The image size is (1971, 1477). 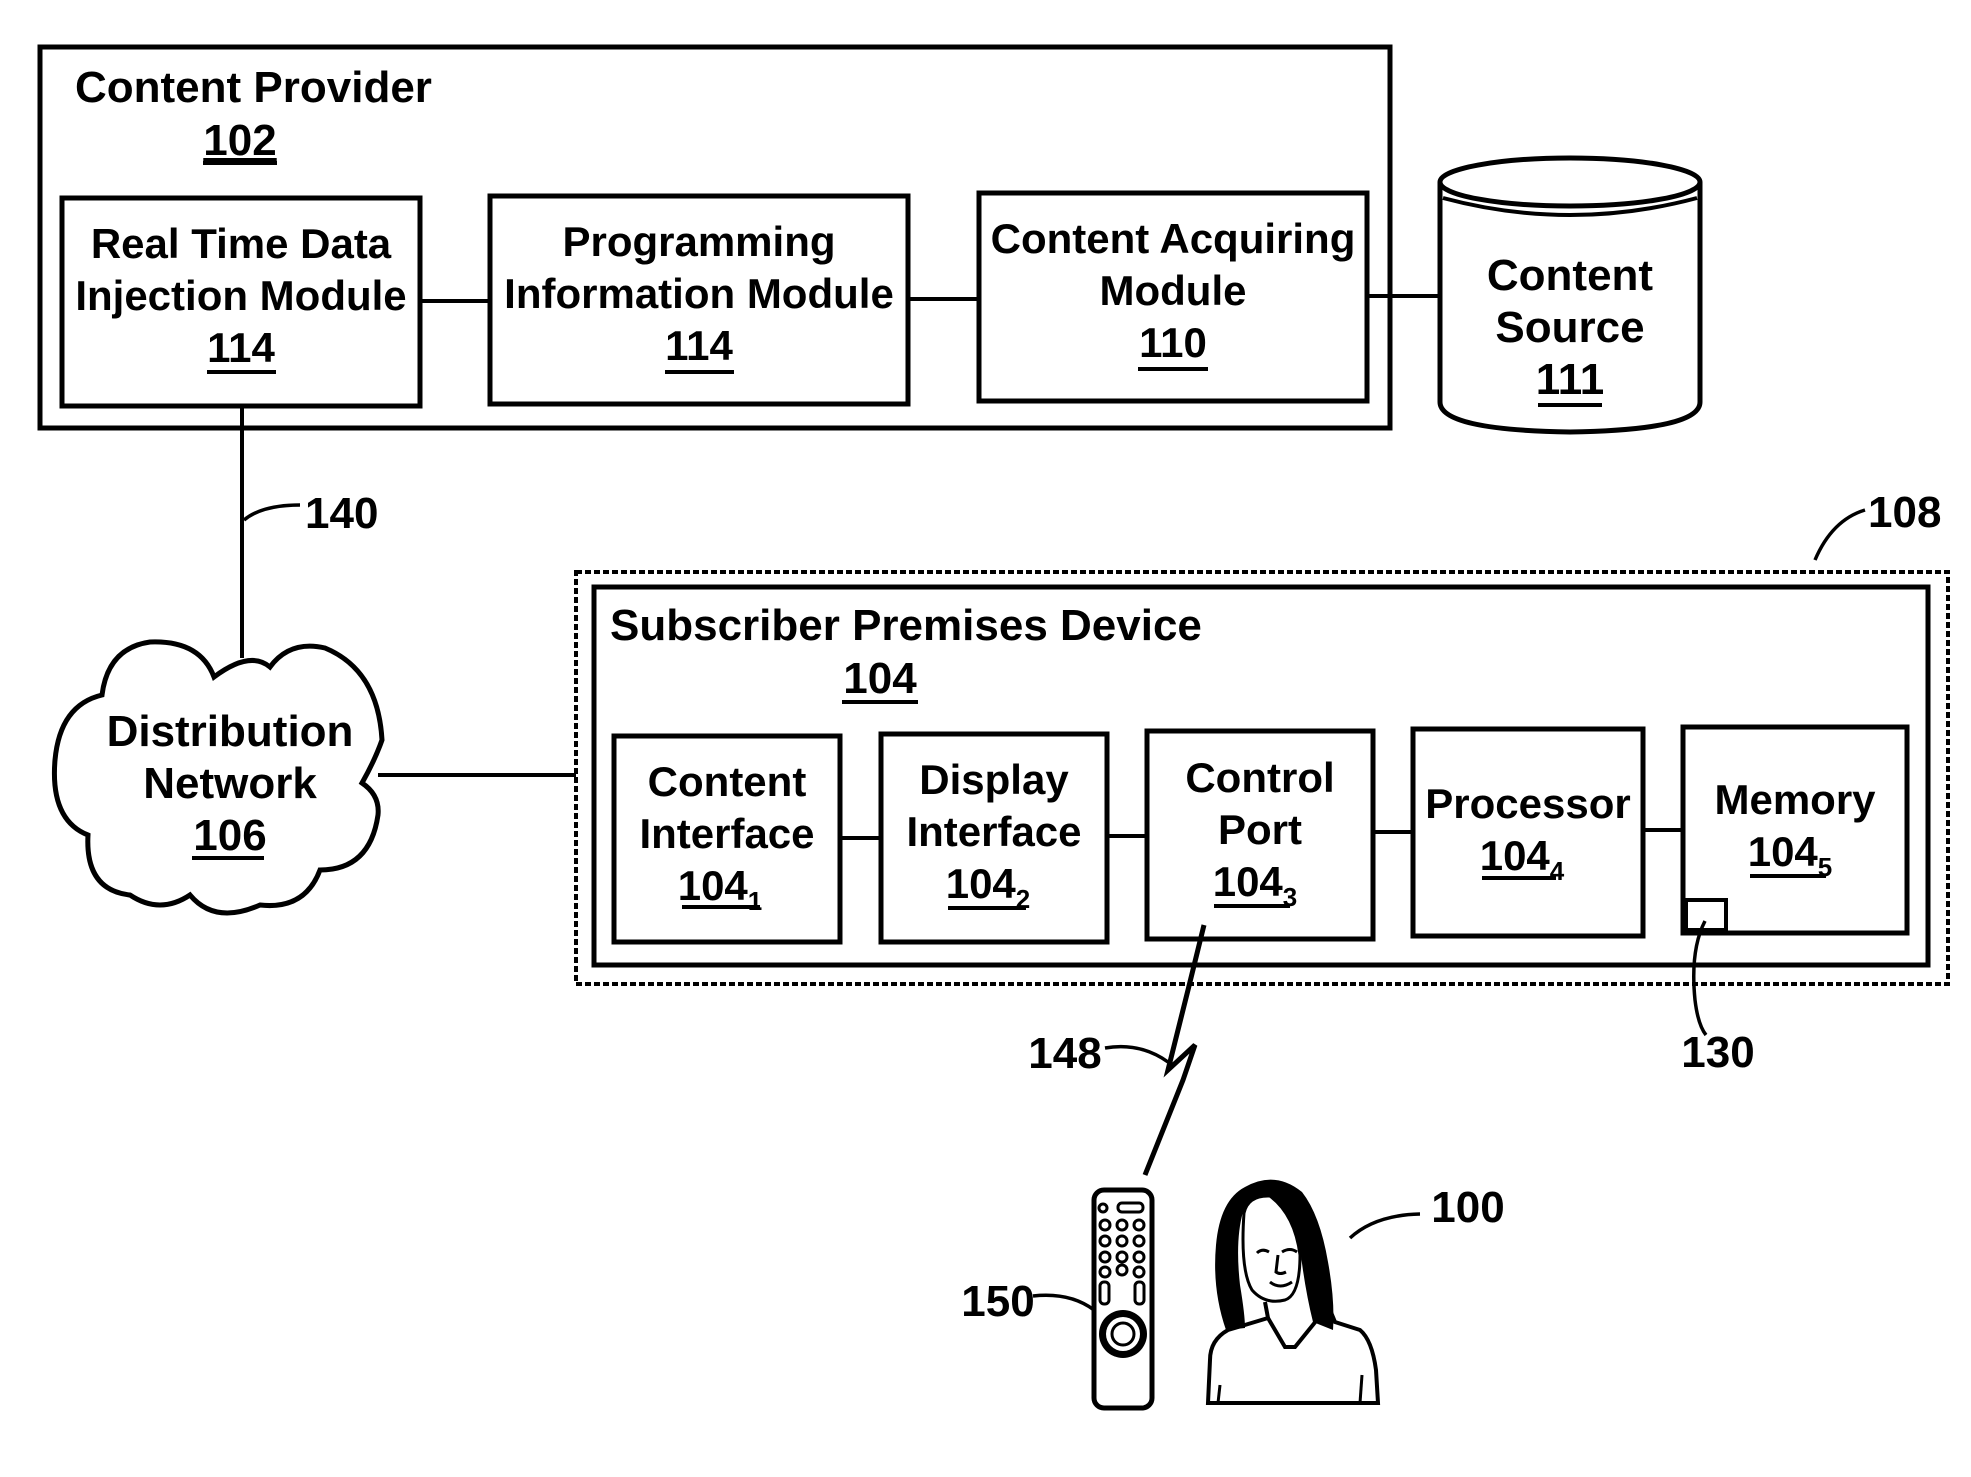 I want to click on remote-150-ref: 150, so click(x=997, y=1301).